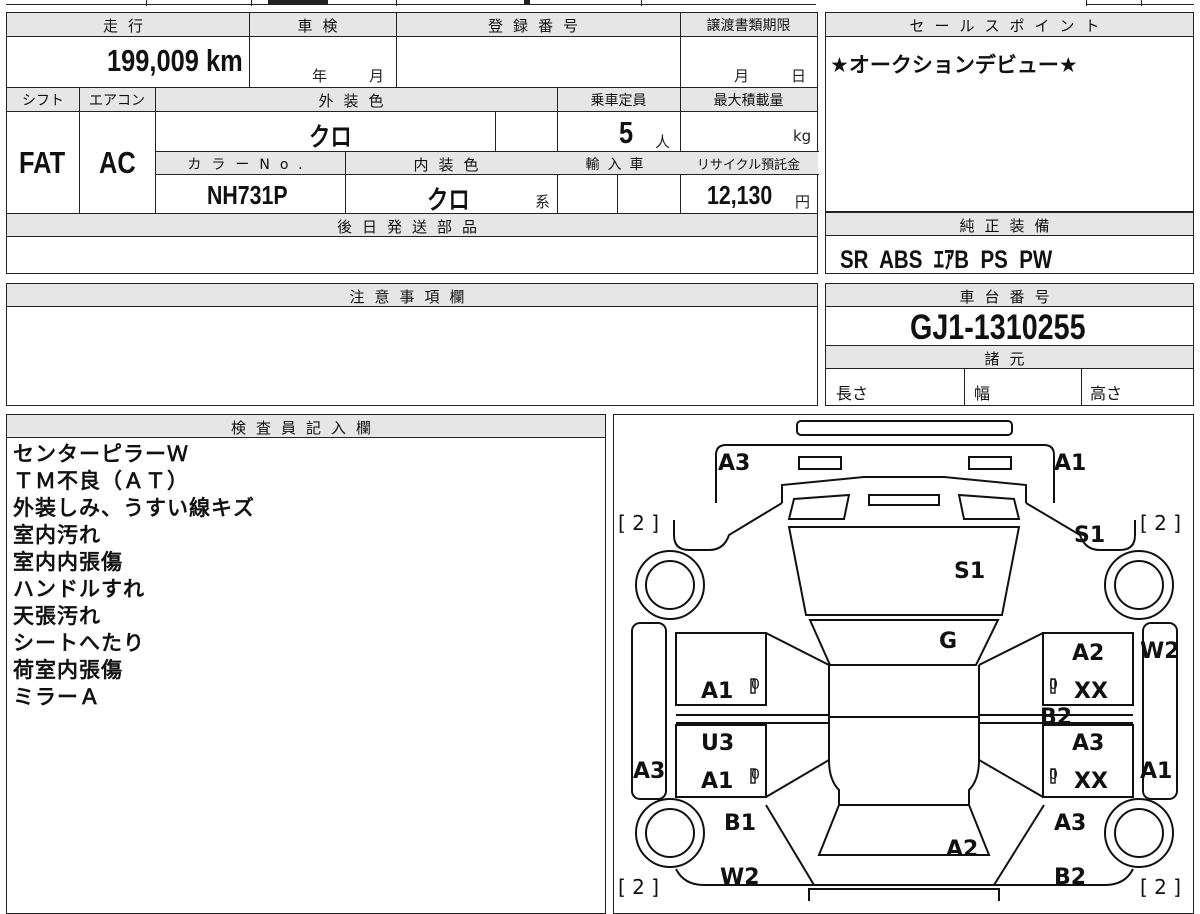 The height and width of the screenshot is (914, 1200). Describe the element at coordinates (68, 562) in the screenshot. I see `list-item: 室内内張傷` at that location.